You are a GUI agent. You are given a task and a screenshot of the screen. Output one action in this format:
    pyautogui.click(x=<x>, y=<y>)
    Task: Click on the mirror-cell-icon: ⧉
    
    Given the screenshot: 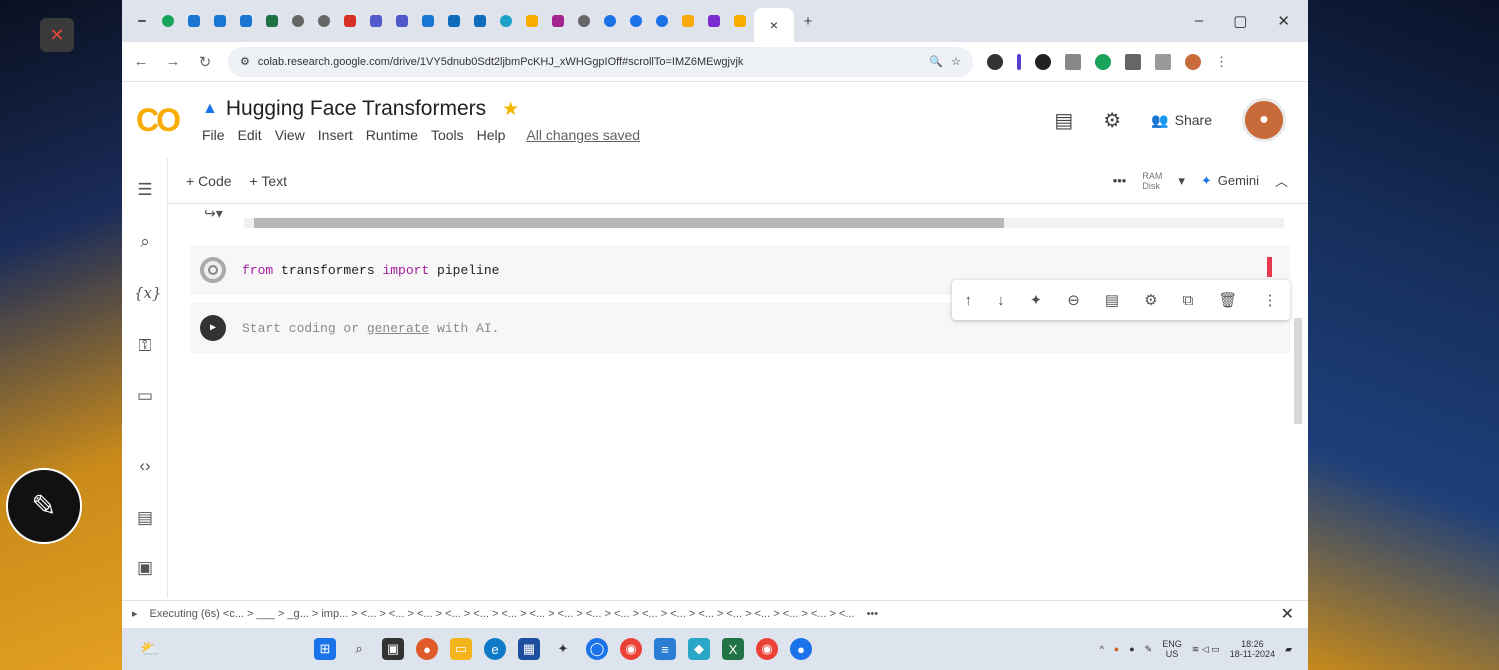 What is the action you would take?
    pyautogui.click(x=1188, y=300)
    